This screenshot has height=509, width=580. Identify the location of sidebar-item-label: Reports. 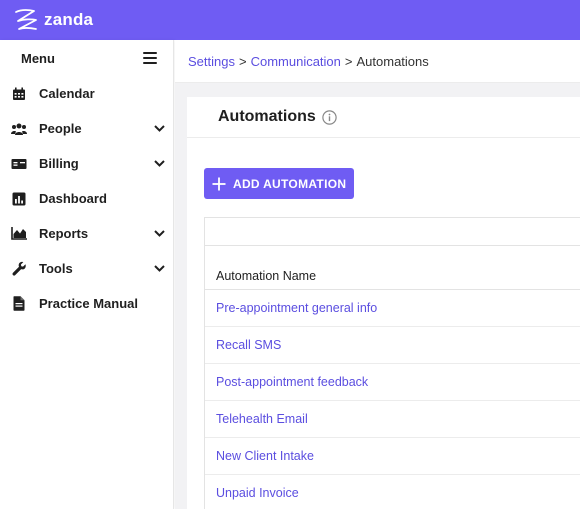
(64, 233).